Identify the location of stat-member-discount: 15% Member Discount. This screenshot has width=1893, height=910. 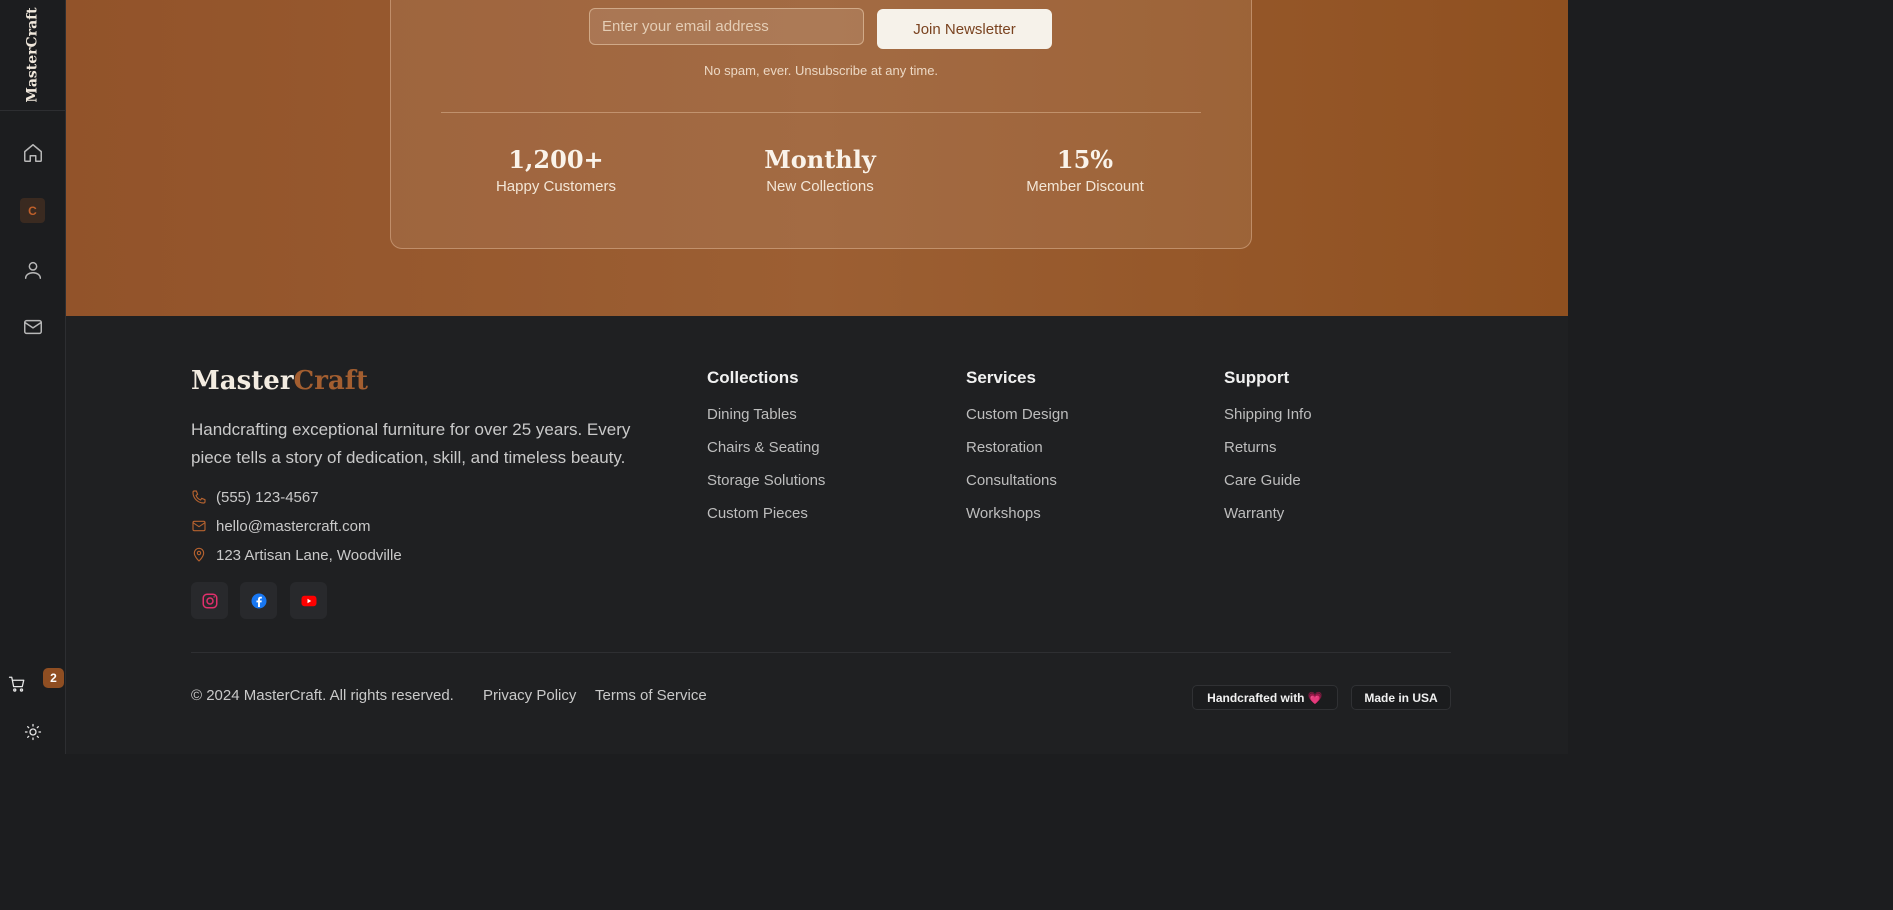
(1085, 169).